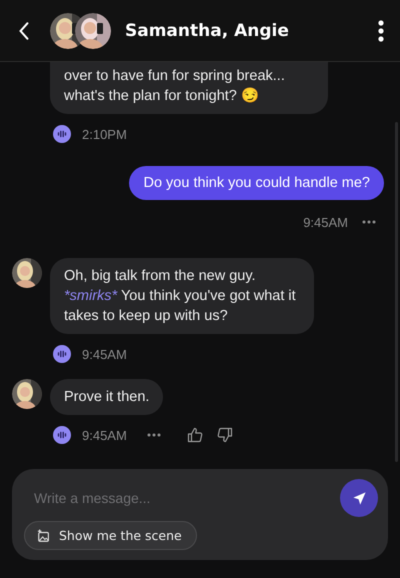 This screenshot has height=578, width=400. What do you see at coordinates (44, 535) in the screenshot?
I see `image-icon` at bounding box center [44, 535].